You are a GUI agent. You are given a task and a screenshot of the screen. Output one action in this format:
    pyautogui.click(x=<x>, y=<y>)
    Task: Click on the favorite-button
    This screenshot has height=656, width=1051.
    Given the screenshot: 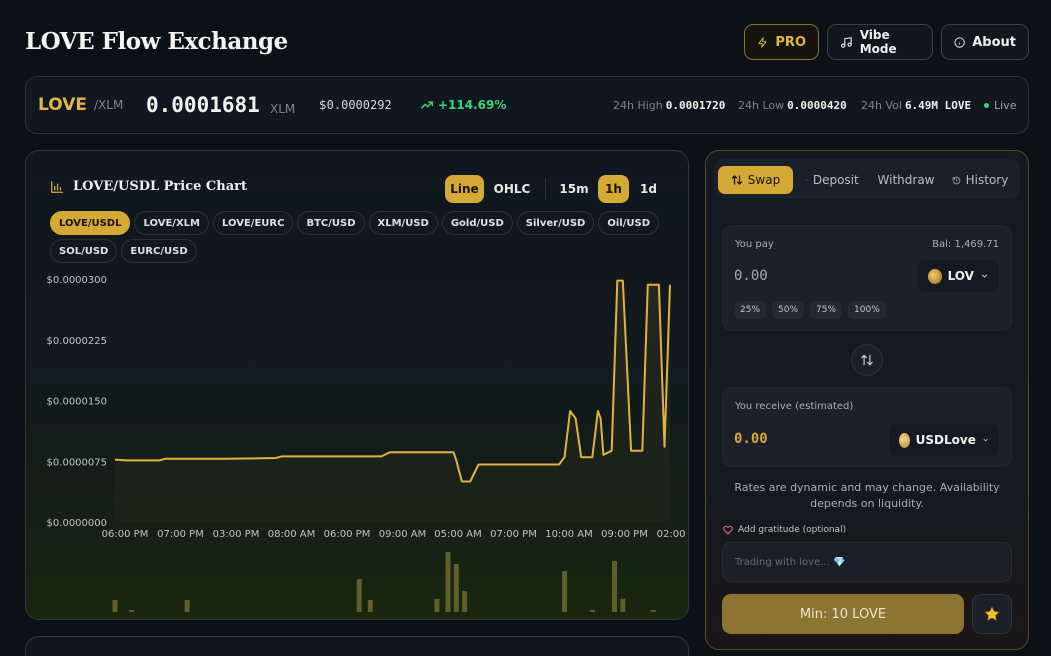 What is the action you would take?
    pyautogui.click(x=992, y=614)
    